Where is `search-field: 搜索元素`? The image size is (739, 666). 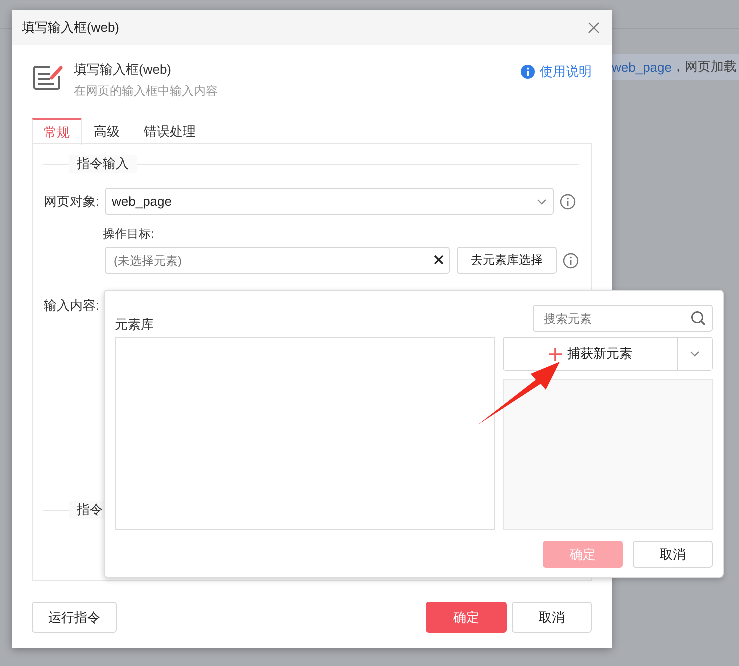 search-field: 搜索元素 is located at coordinates (623, 318).